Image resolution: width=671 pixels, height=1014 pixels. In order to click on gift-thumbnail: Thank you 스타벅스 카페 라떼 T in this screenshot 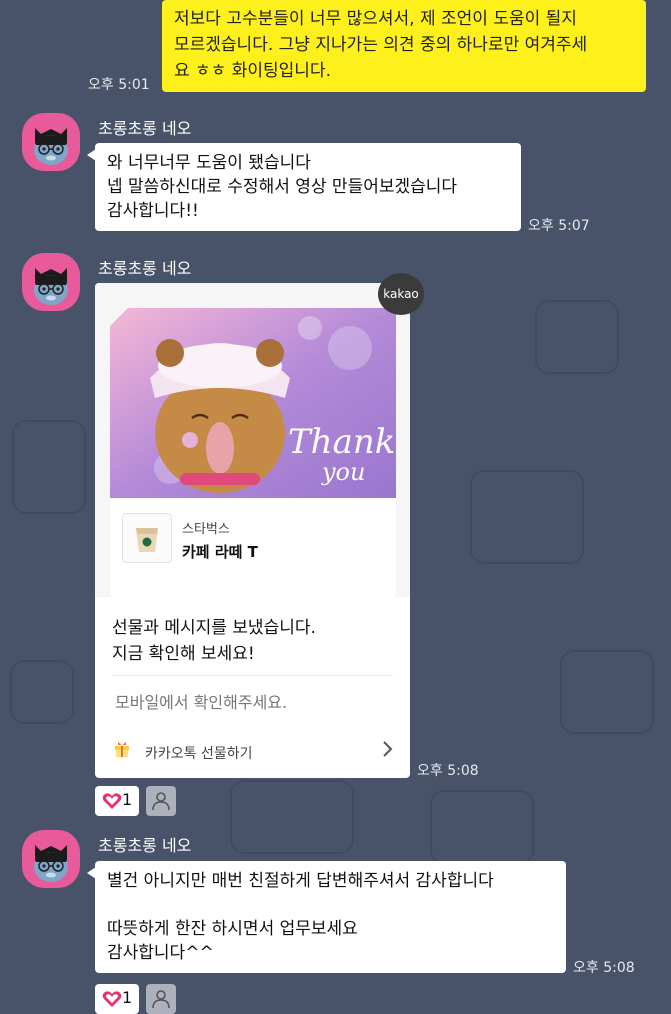, I will do `click(253, 453)`.